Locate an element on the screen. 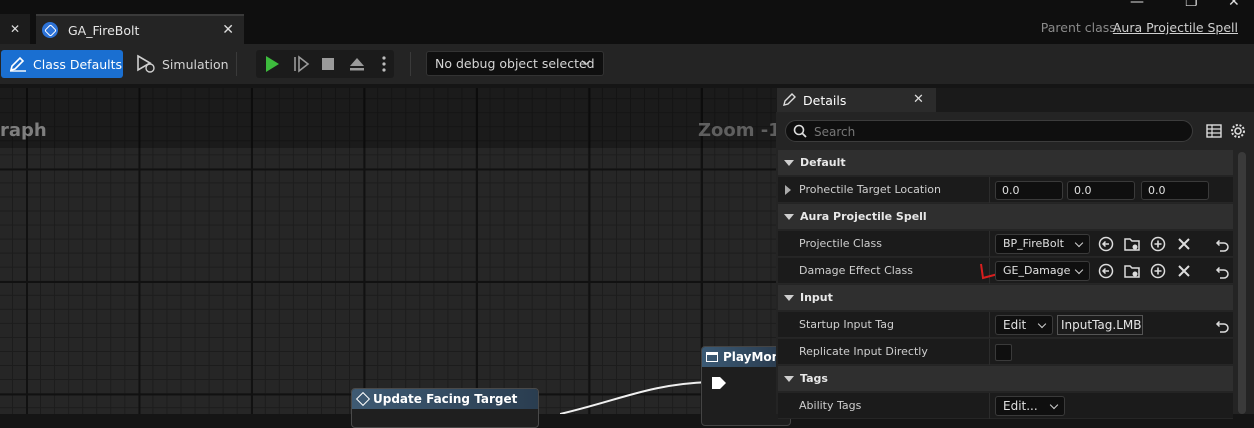 The width and height of the screenshot is (1254, 428). simulation-button: Simulation is located at coordinates (181, 64).